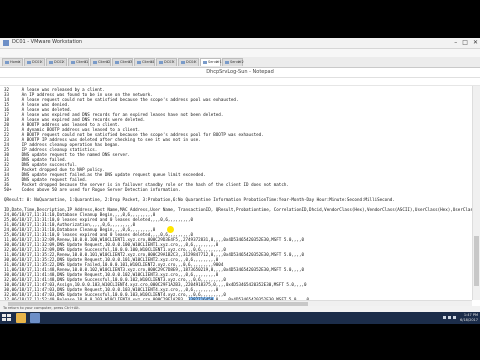  I want to click on vm-tab: DC02 ×, so click(56, 62).